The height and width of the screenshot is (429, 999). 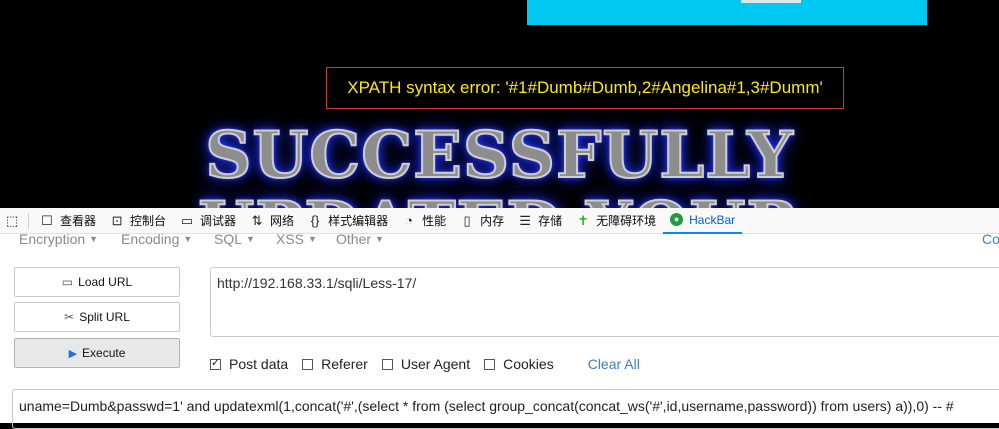 I want to click on cookies-option: Cookies, so click(x=519, y=364).